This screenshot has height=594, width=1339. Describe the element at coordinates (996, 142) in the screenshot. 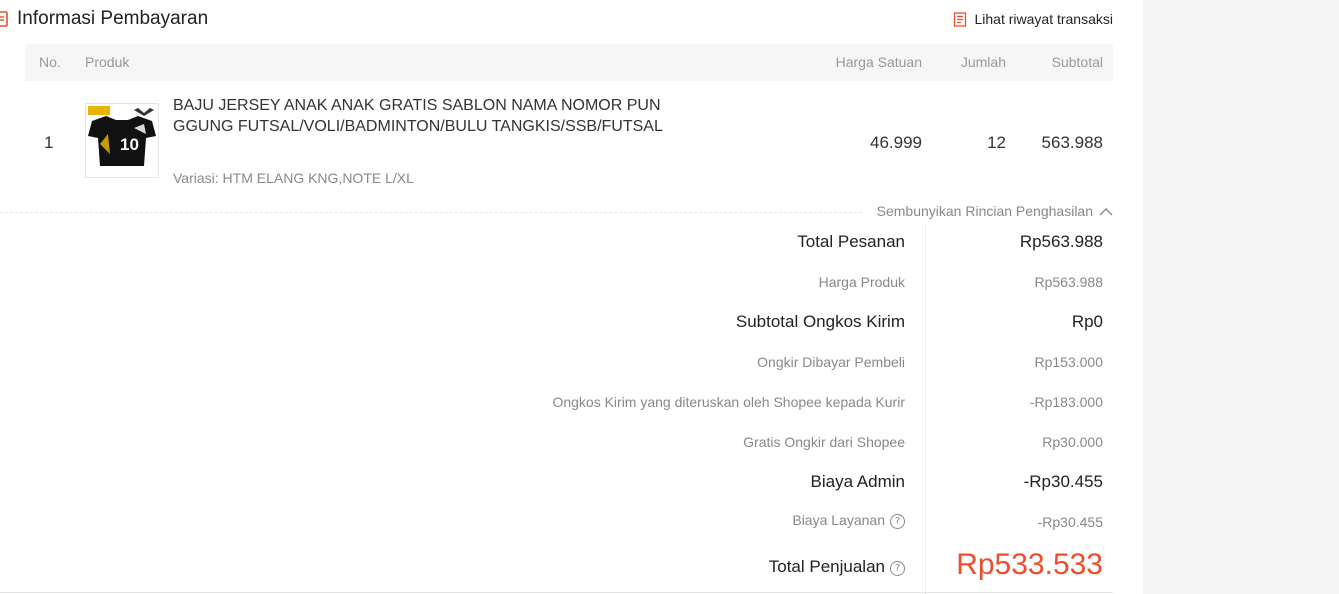

I see `quantity: 12` at that location.